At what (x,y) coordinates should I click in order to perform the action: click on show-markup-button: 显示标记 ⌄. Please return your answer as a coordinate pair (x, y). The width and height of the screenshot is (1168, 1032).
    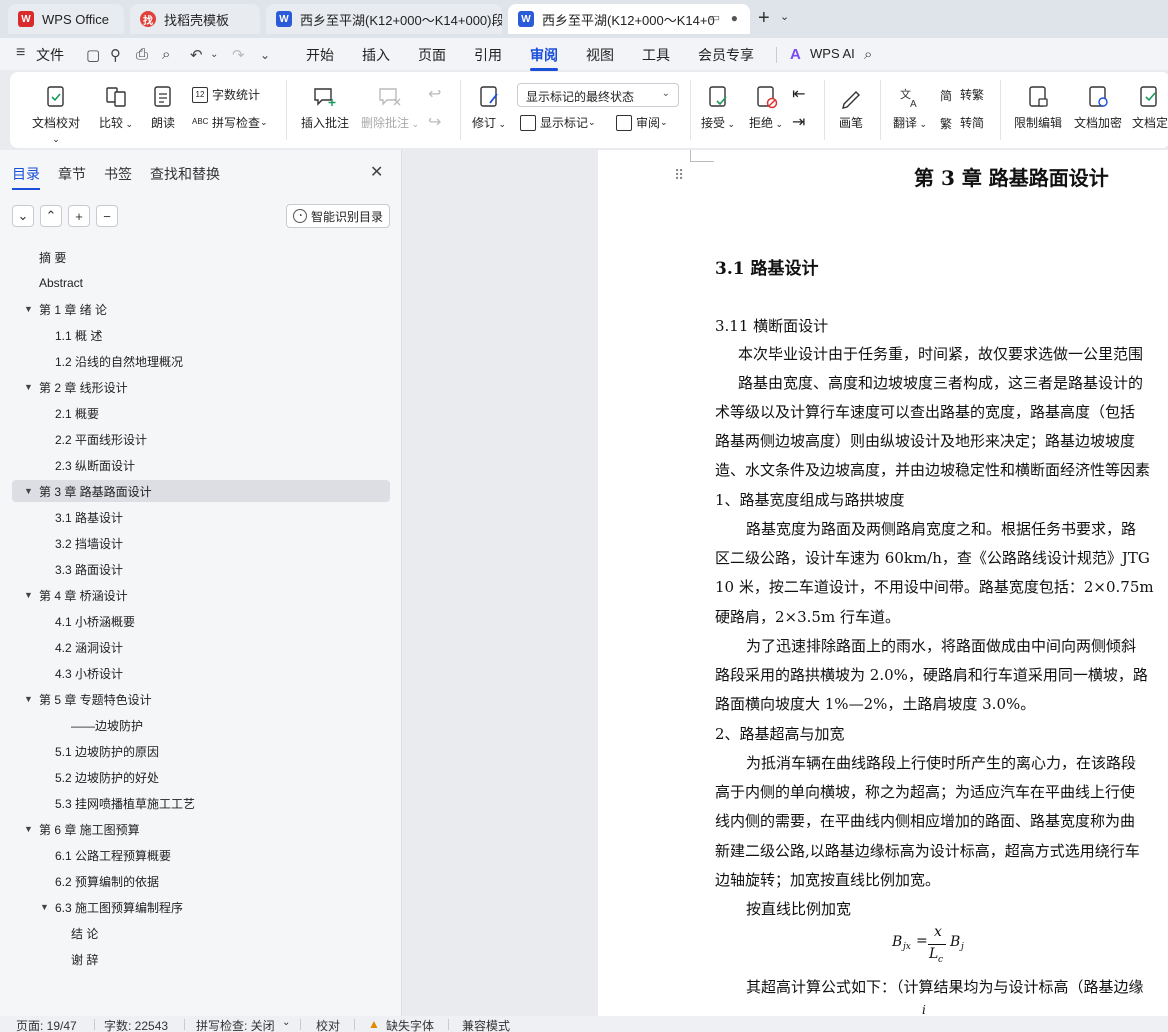
    Looking at the image, I should click on (558, 122).